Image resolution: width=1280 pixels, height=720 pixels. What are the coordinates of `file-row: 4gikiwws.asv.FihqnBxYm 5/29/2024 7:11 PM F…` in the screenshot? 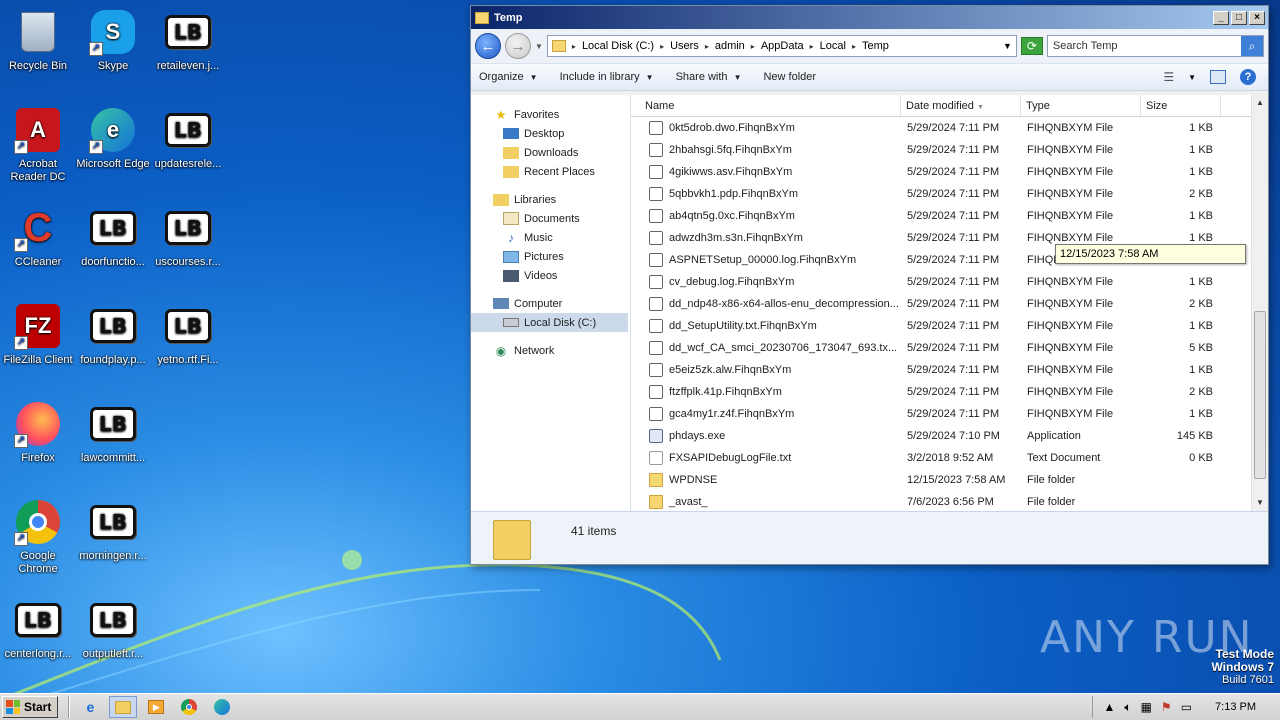 It's located at (941, 172).